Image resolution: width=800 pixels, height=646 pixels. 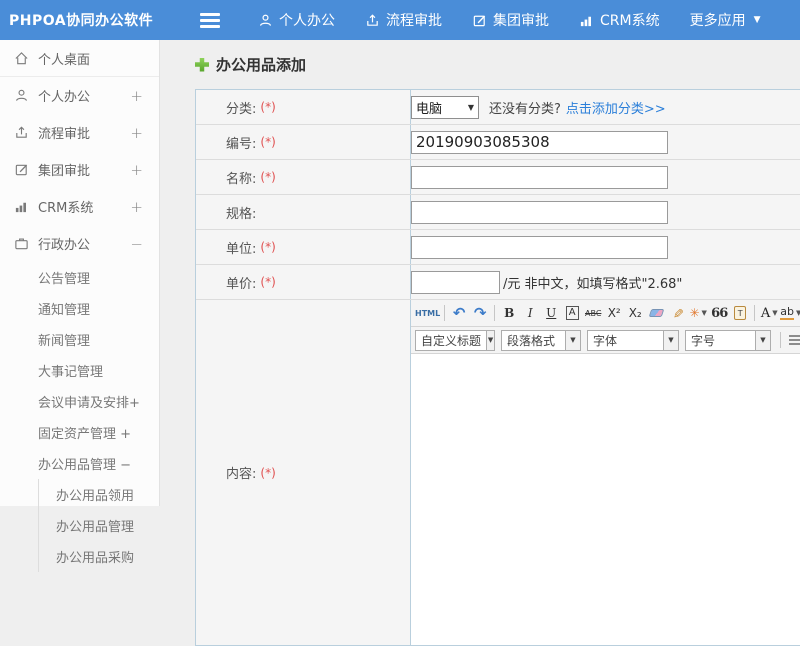 I want to click on menu-toggle-icon, so click(x=210, y=20).